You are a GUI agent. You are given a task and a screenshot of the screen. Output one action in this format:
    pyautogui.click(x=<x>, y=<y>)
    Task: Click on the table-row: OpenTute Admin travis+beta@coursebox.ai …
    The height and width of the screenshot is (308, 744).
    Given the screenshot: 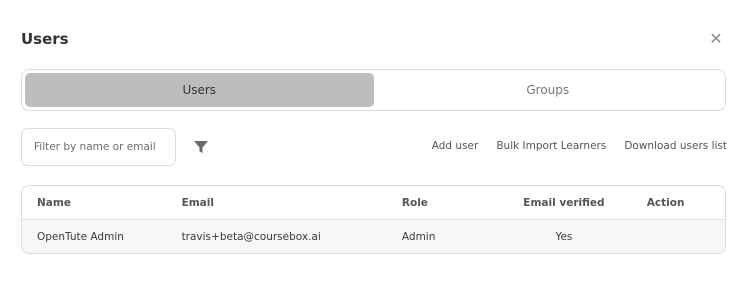 What is the action you would take?
    pyautogui.click(x=373, y=236)
    